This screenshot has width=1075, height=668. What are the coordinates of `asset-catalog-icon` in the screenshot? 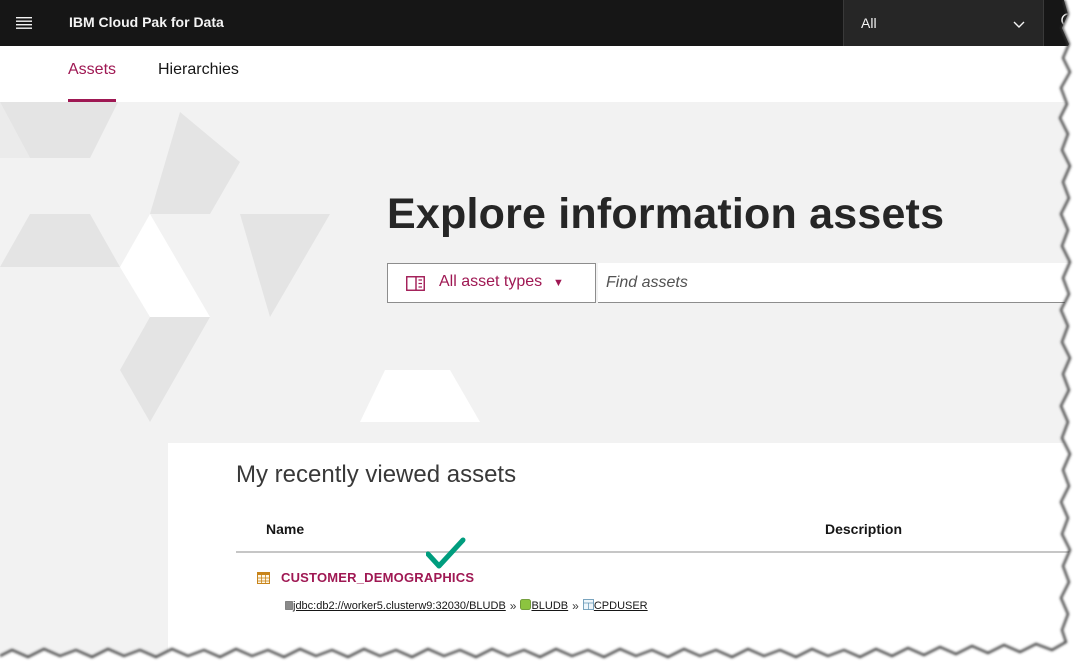 It's located at (415, 286).